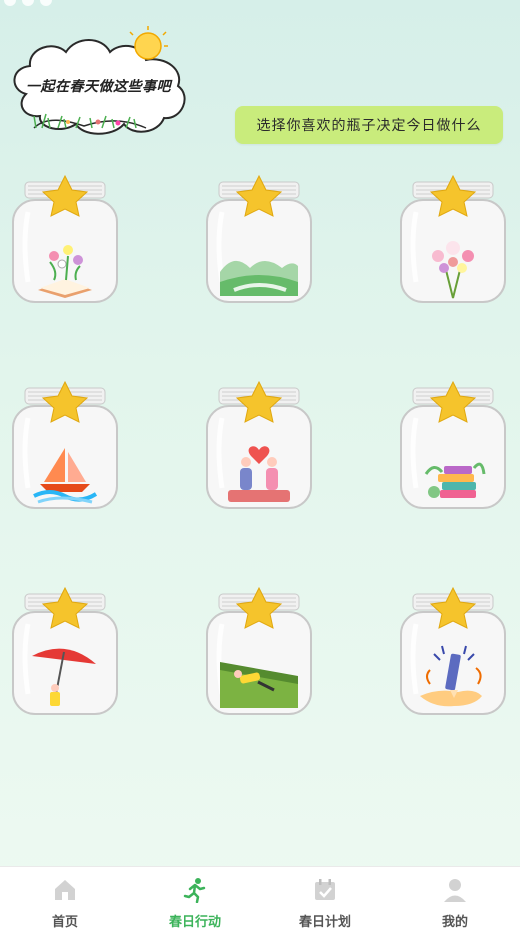 Image resolution: width=520 pixels, height=937 pixels. Describe the element at coordinates (455, 890) in the screenshot. I see `user-icon` at that location.